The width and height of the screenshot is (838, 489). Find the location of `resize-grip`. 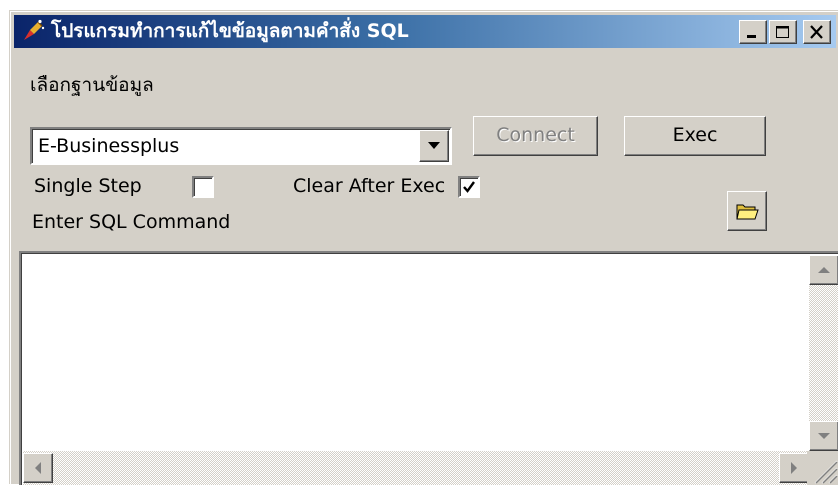

resize-grip is located at coordinates (822, 468).